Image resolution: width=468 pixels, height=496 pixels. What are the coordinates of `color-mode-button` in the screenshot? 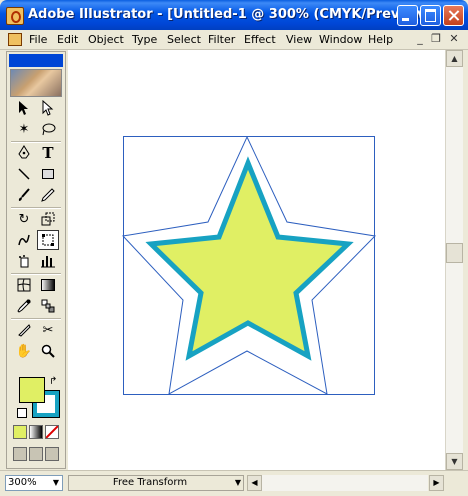 It's located at (20, 432).